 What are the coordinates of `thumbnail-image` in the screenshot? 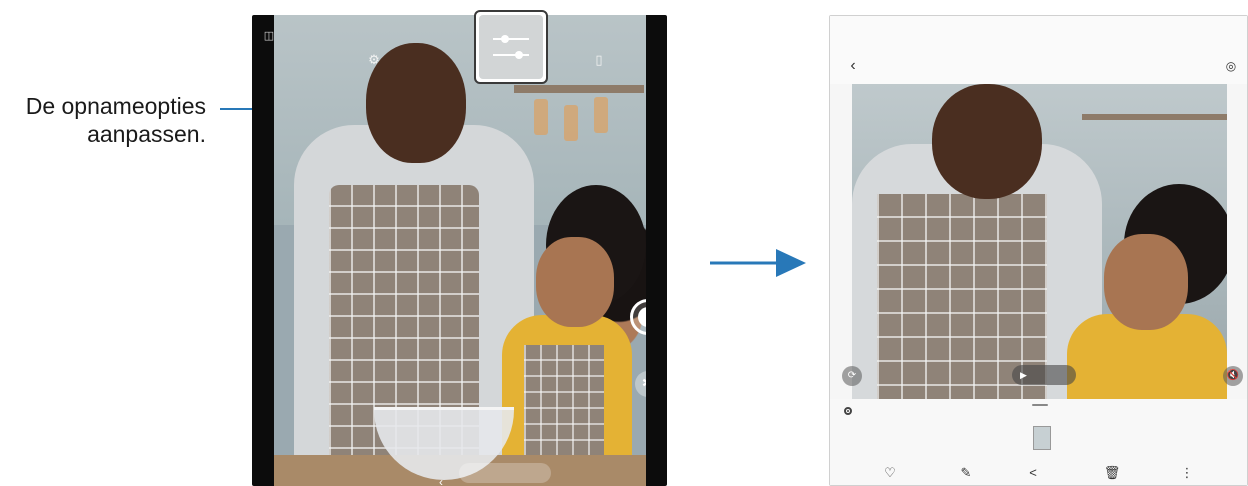 It's located at (1042, 438).